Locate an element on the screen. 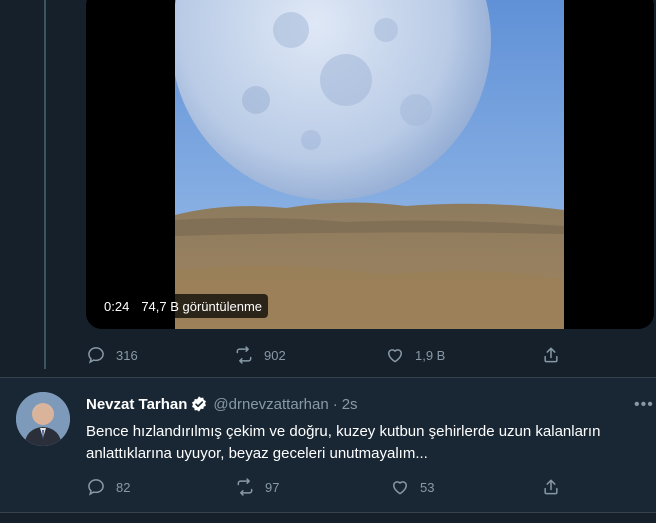  video-duration: 0:24 is located at coordinates (117, 306).